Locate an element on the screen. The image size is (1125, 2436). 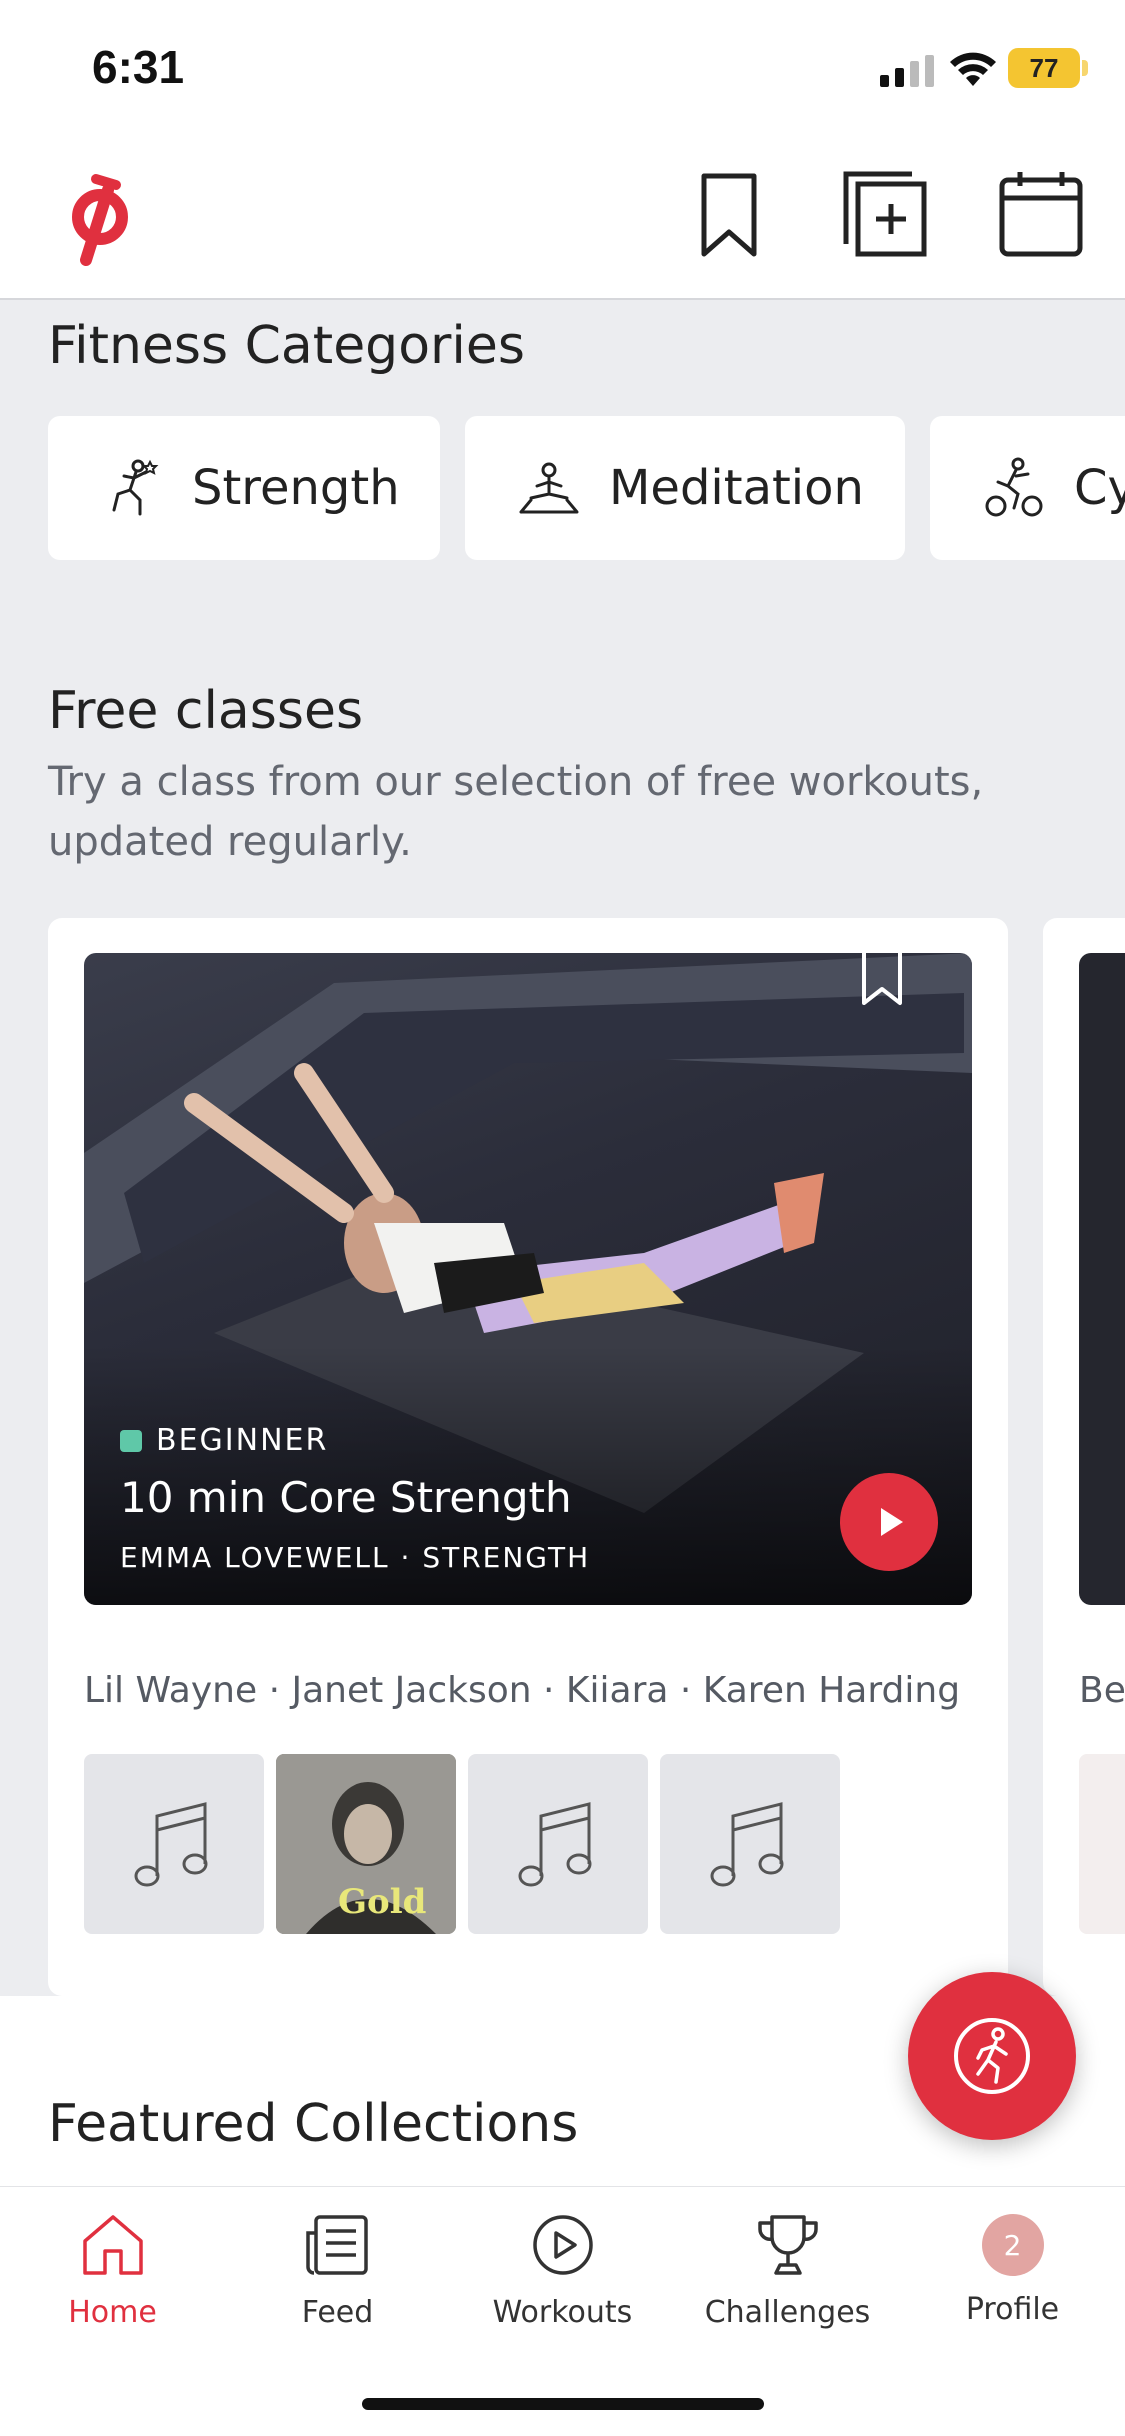
category-chip-strength: Strength is located at coordinates (244, 488).